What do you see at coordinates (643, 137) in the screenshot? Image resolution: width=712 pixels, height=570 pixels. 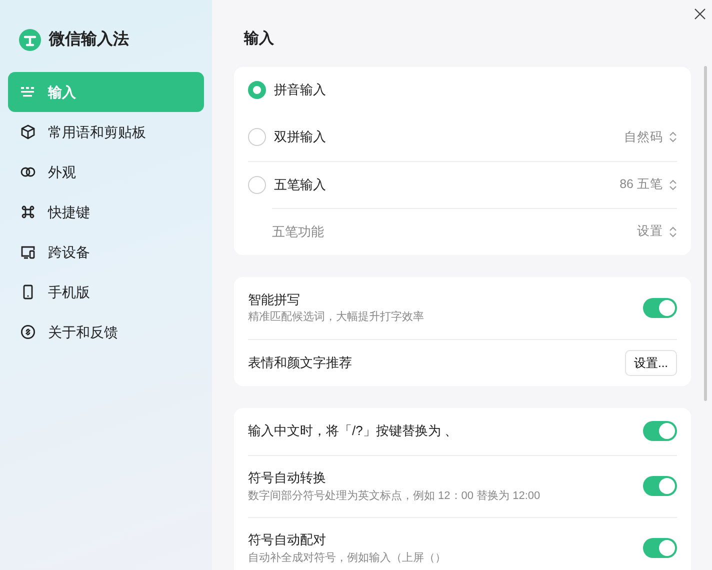 I see `option-value: 自然码` at bounding box center [643, 137].